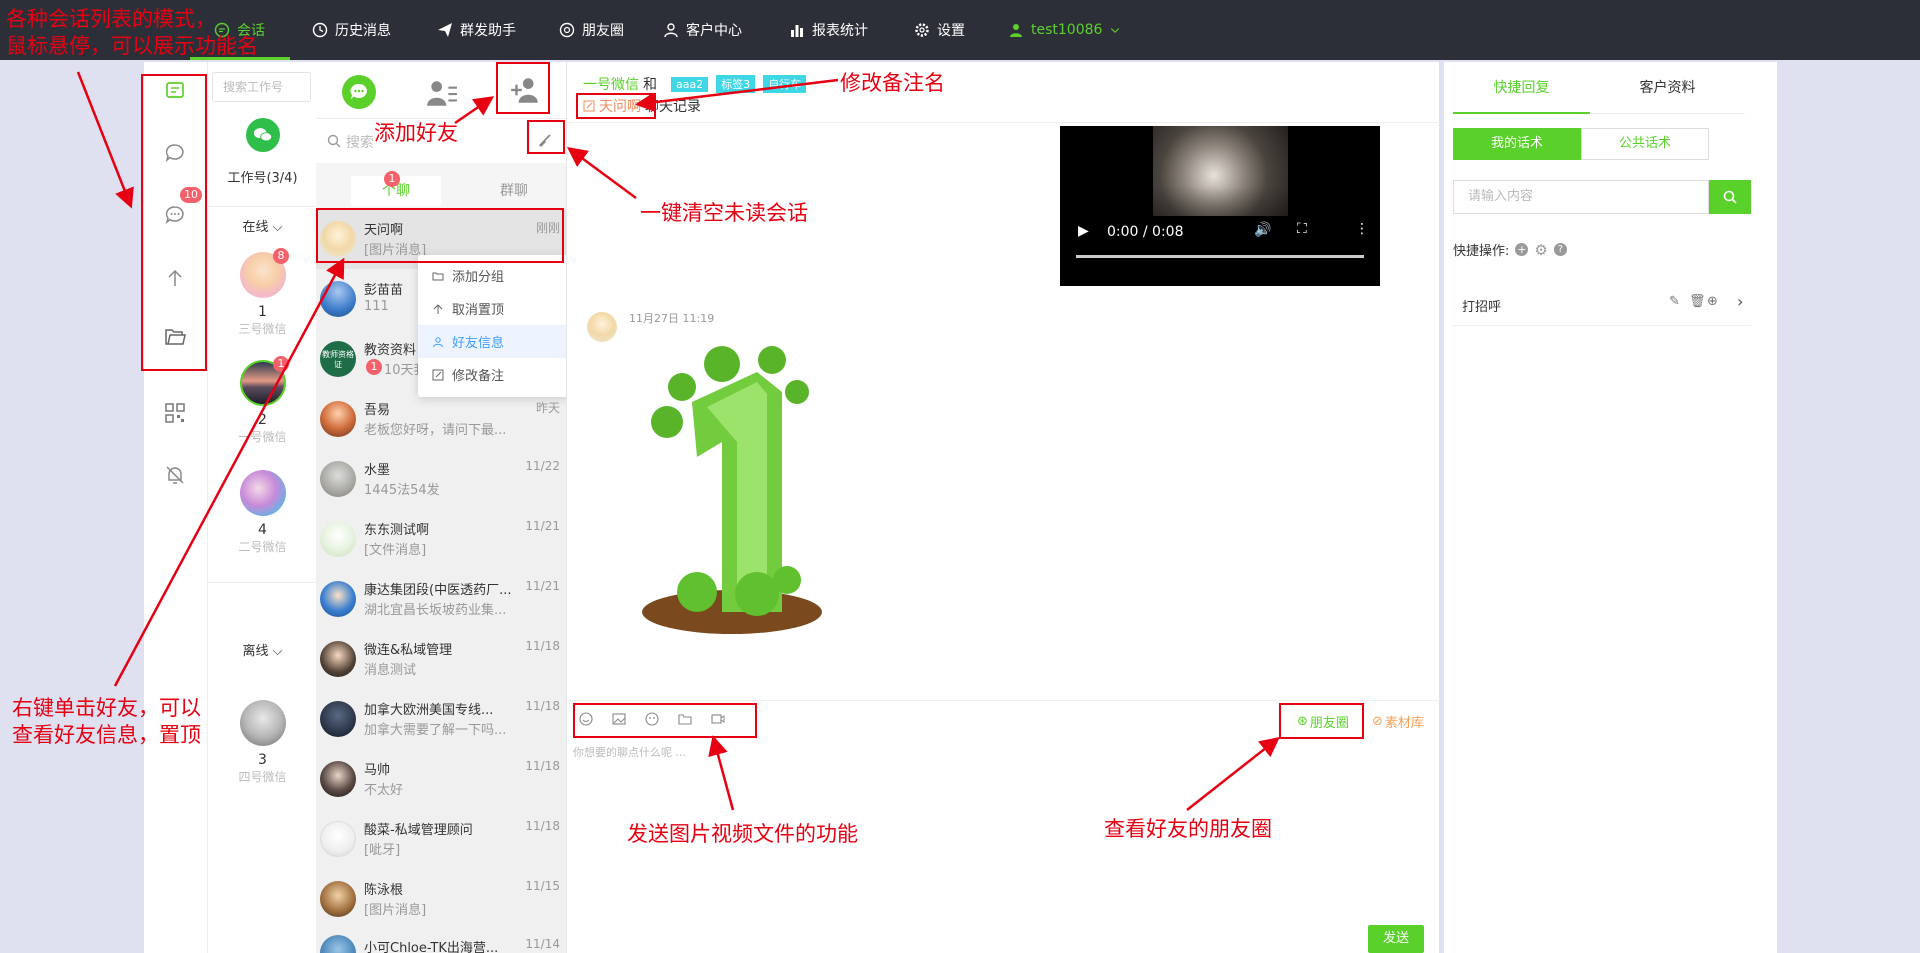 Image resolution: width=1920 pixels, height=953 pixels. I want to click on menu-add-group: 添加分组, so click(493, 275).